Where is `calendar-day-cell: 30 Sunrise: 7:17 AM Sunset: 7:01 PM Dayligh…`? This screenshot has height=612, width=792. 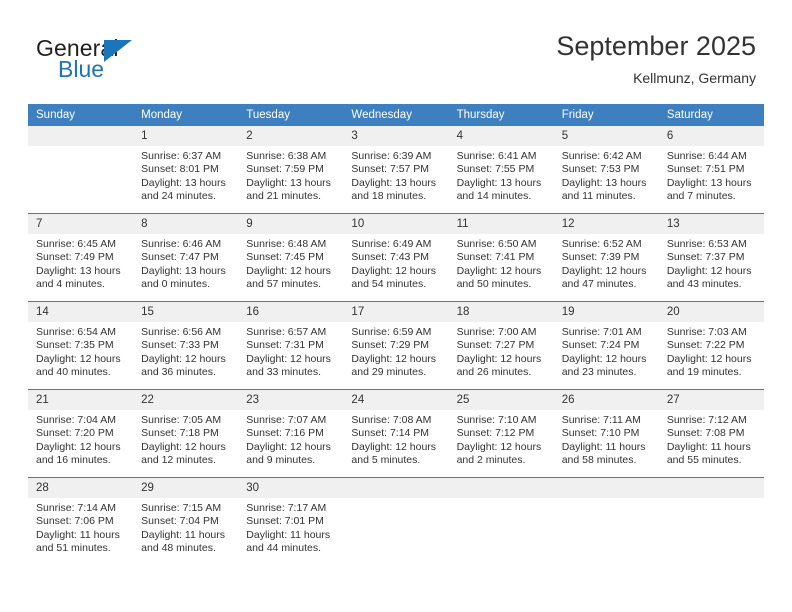
calendar-day-cell: 30 Sunrise: 7:17 AM Sunset: 7:01 PM Dayligh… is located at coordinates (291, 521).